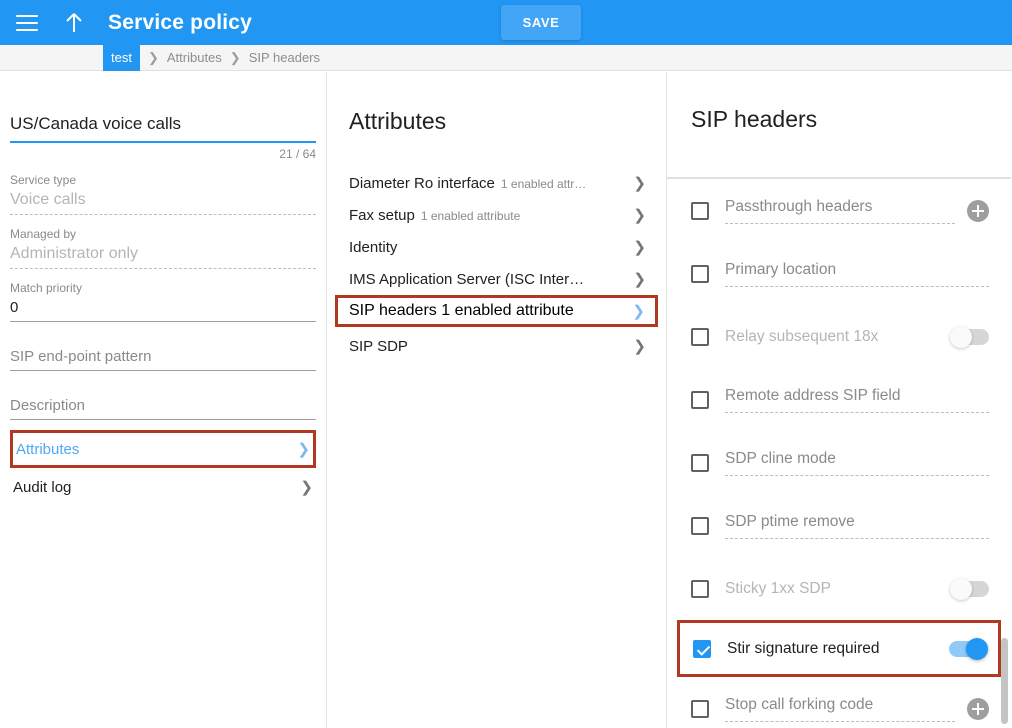  I want to click on header-row-label: SDP ptime remove, so click(857, 526).